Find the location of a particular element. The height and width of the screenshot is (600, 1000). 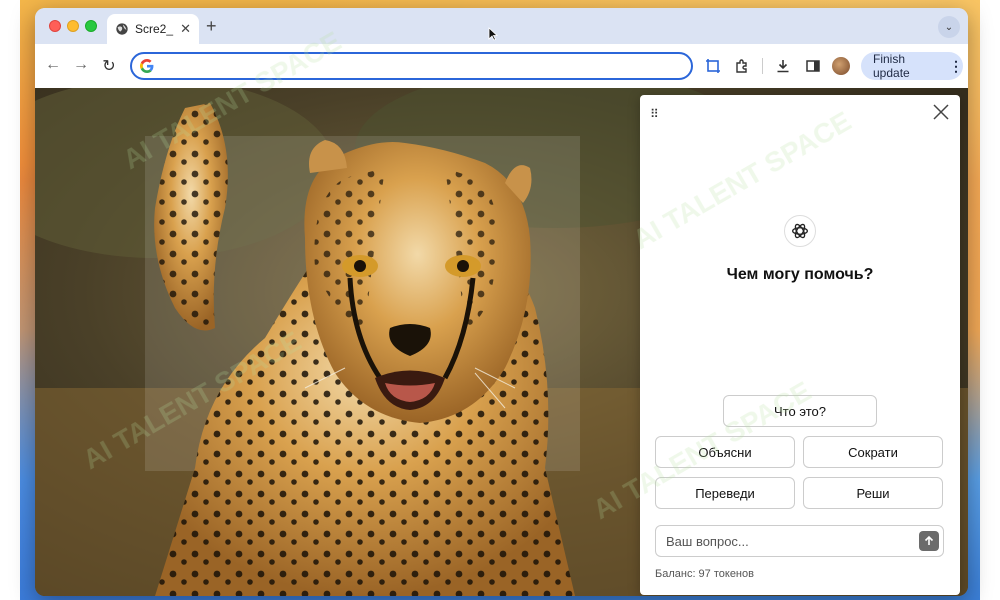

extension-puzzle-icon is located at coordinates (742, 66).